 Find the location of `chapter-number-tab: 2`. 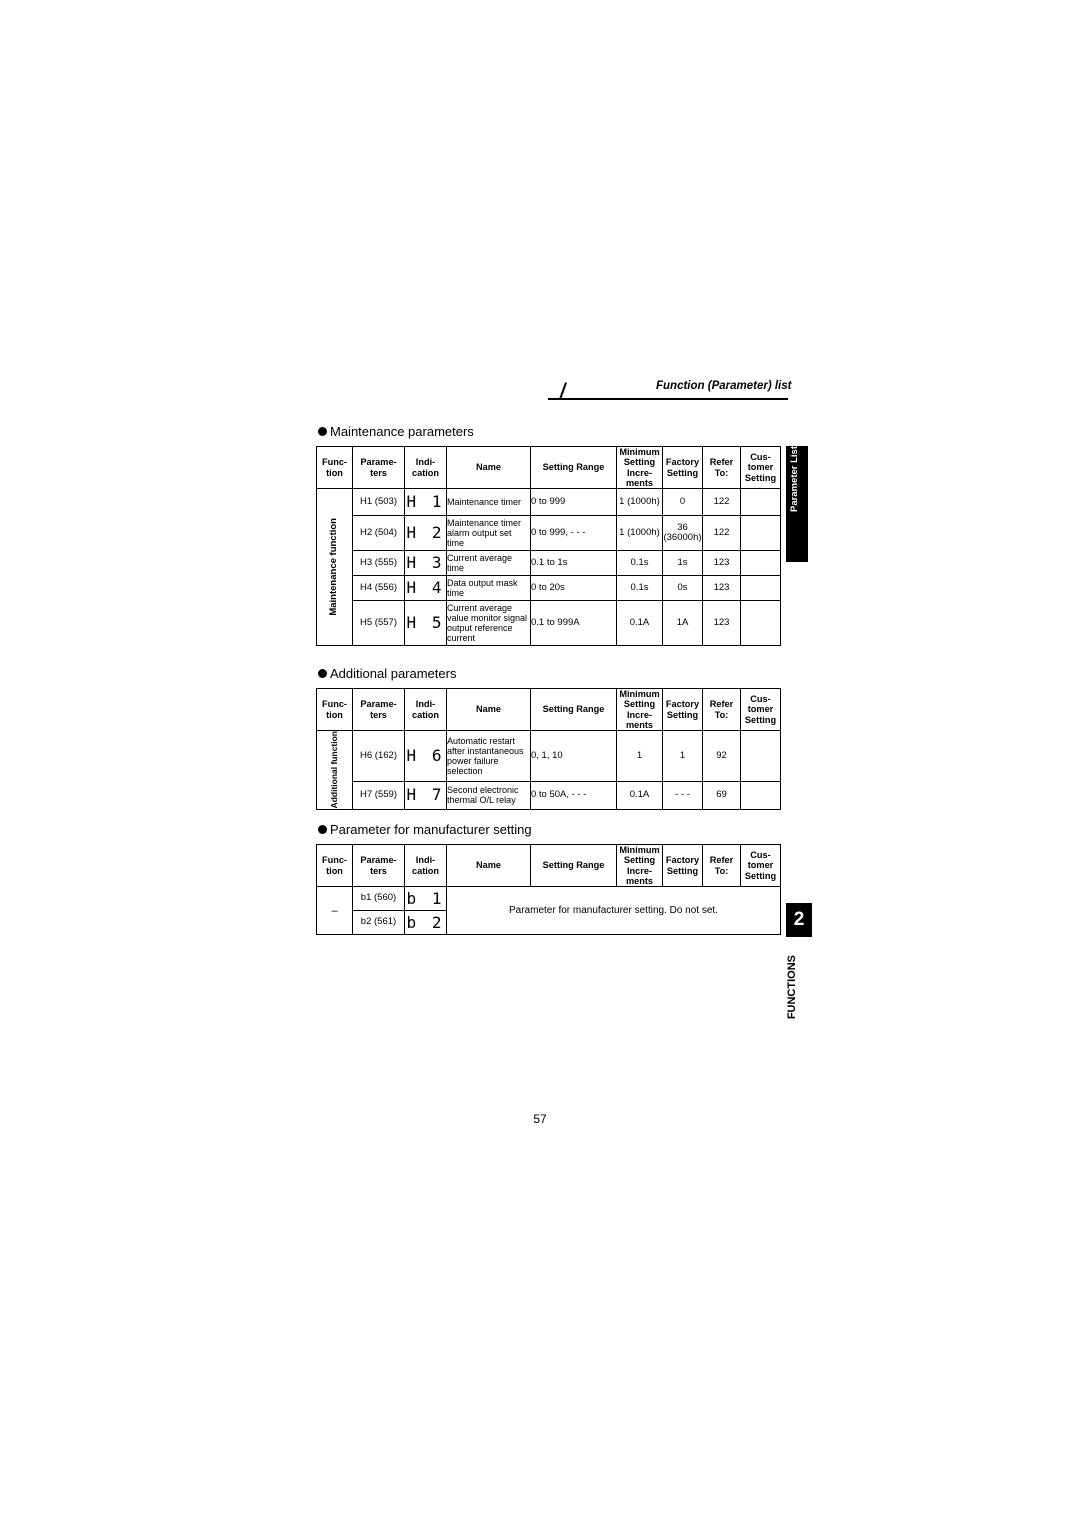

chapter-number-tab: 2 is located at coordinates (799, 920).